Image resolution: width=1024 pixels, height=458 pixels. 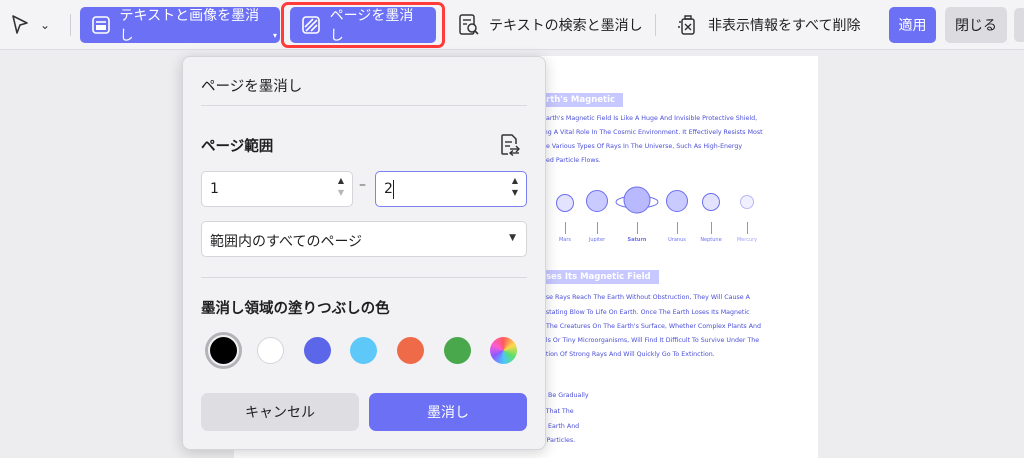 What do you see at coordinates (214, 189) in the screenshot?
I see `range-from-value: 1` at bounding box center [214, 189].